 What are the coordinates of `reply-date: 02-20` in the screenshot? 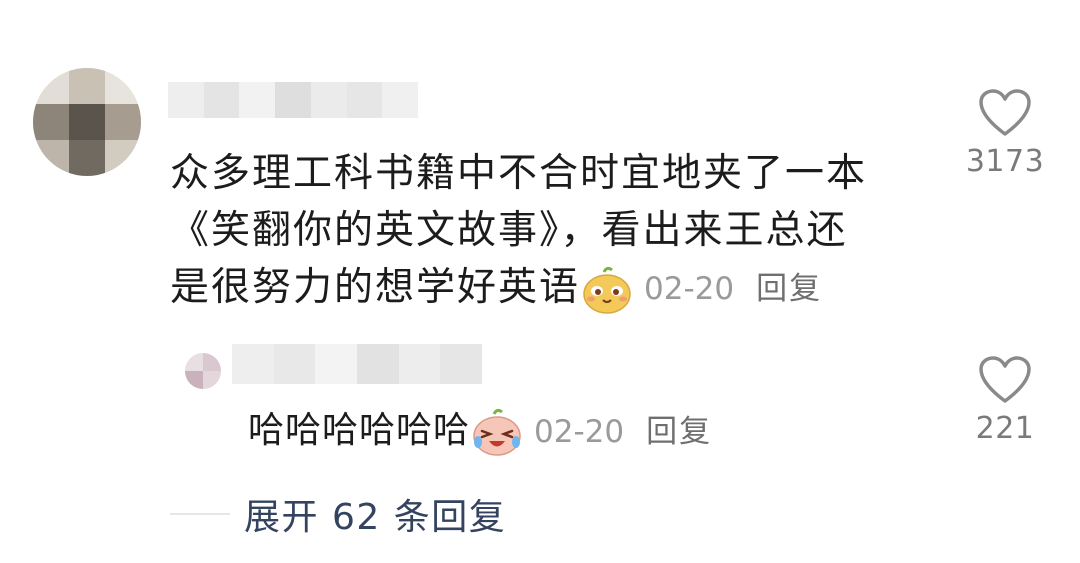 It's located at (579, 432).